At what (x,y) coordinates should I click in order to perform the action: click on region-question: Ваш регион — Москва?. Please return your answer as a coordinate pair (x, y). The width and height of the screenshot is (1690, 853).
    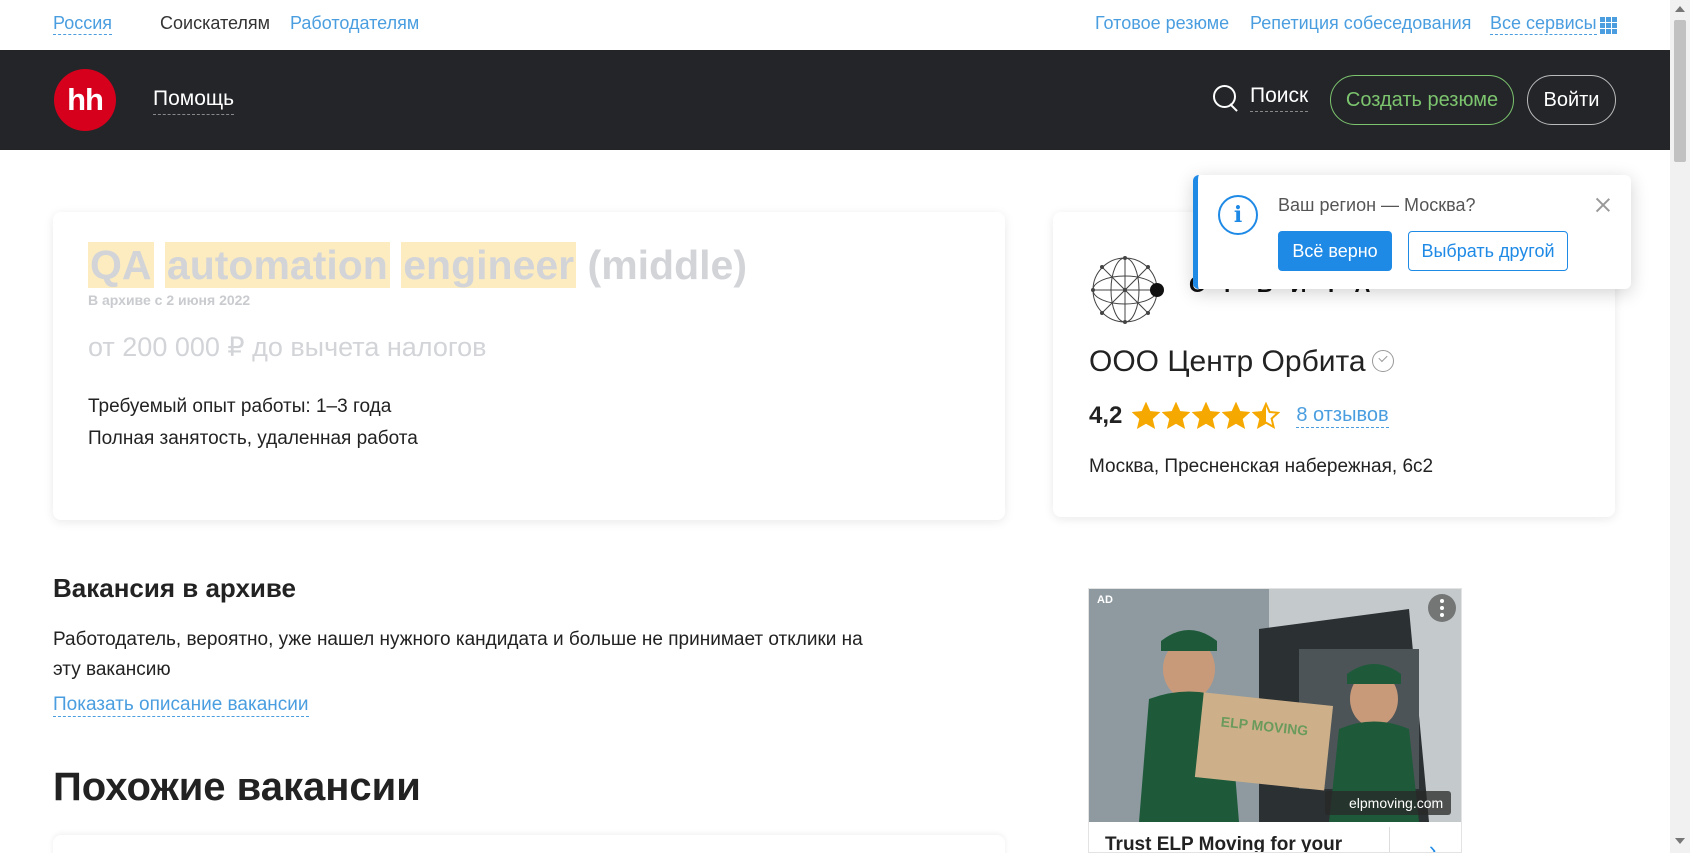
    Looking at the image, I should click on (1377, 205).